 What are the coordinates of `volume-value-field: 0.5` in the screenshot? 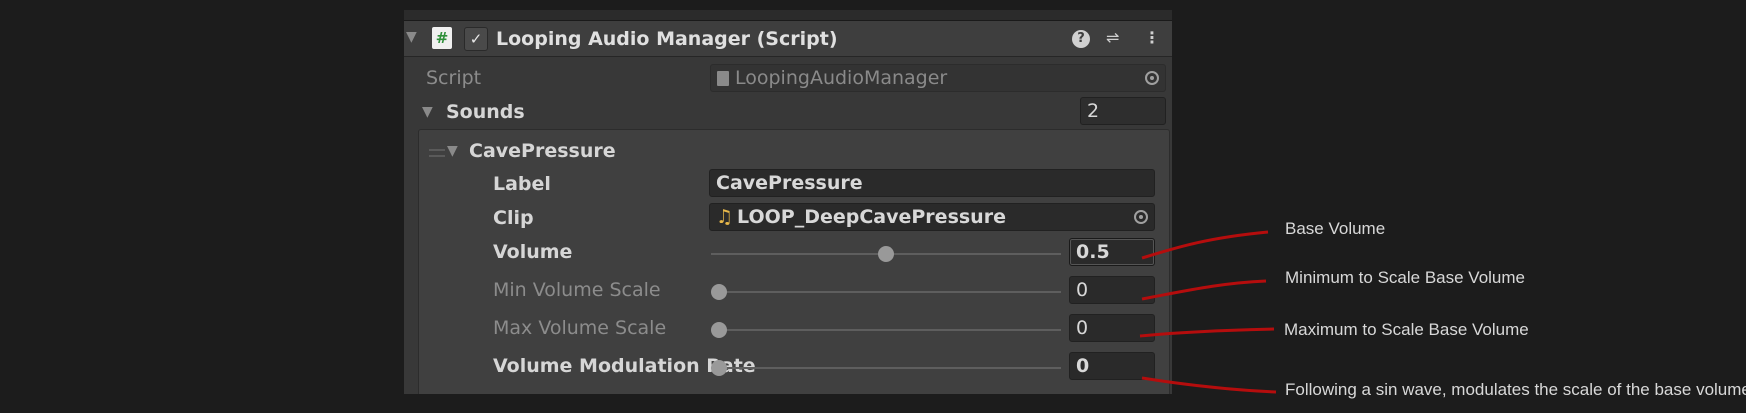 It's located at (1112, 252).